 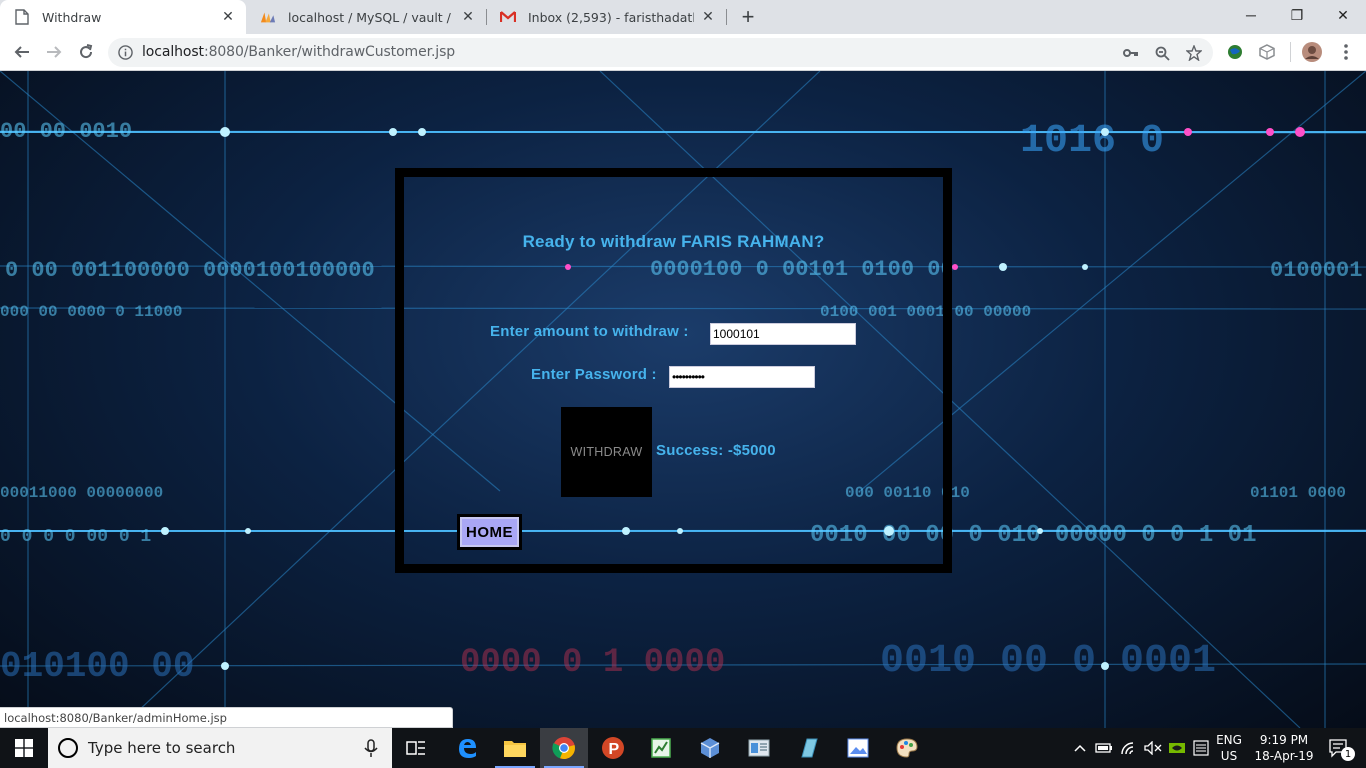 What do you see at coordinates (72, 17) in the screenshot?
I see `tab-title: Withdraw` at bounding box center [72, 17].